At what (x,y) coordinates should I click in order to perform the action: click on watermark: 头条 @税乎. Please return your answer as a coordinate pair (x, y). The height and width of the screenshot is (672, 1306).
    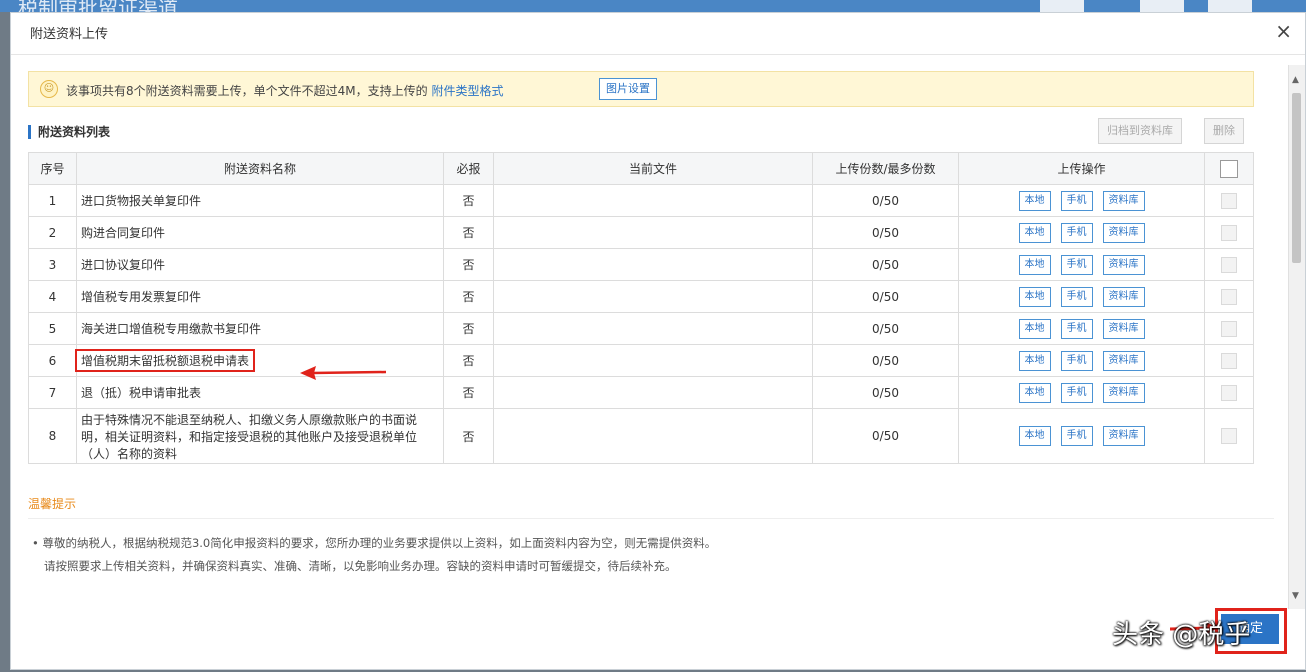
    Looking at the image, I should click on (1181, 635).